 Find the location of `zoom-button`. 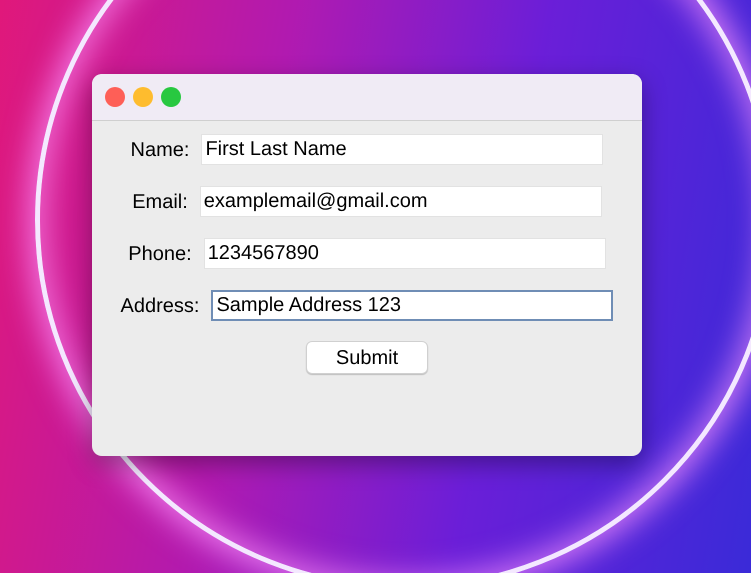

zoom-button is located at coordinates (171, 97).